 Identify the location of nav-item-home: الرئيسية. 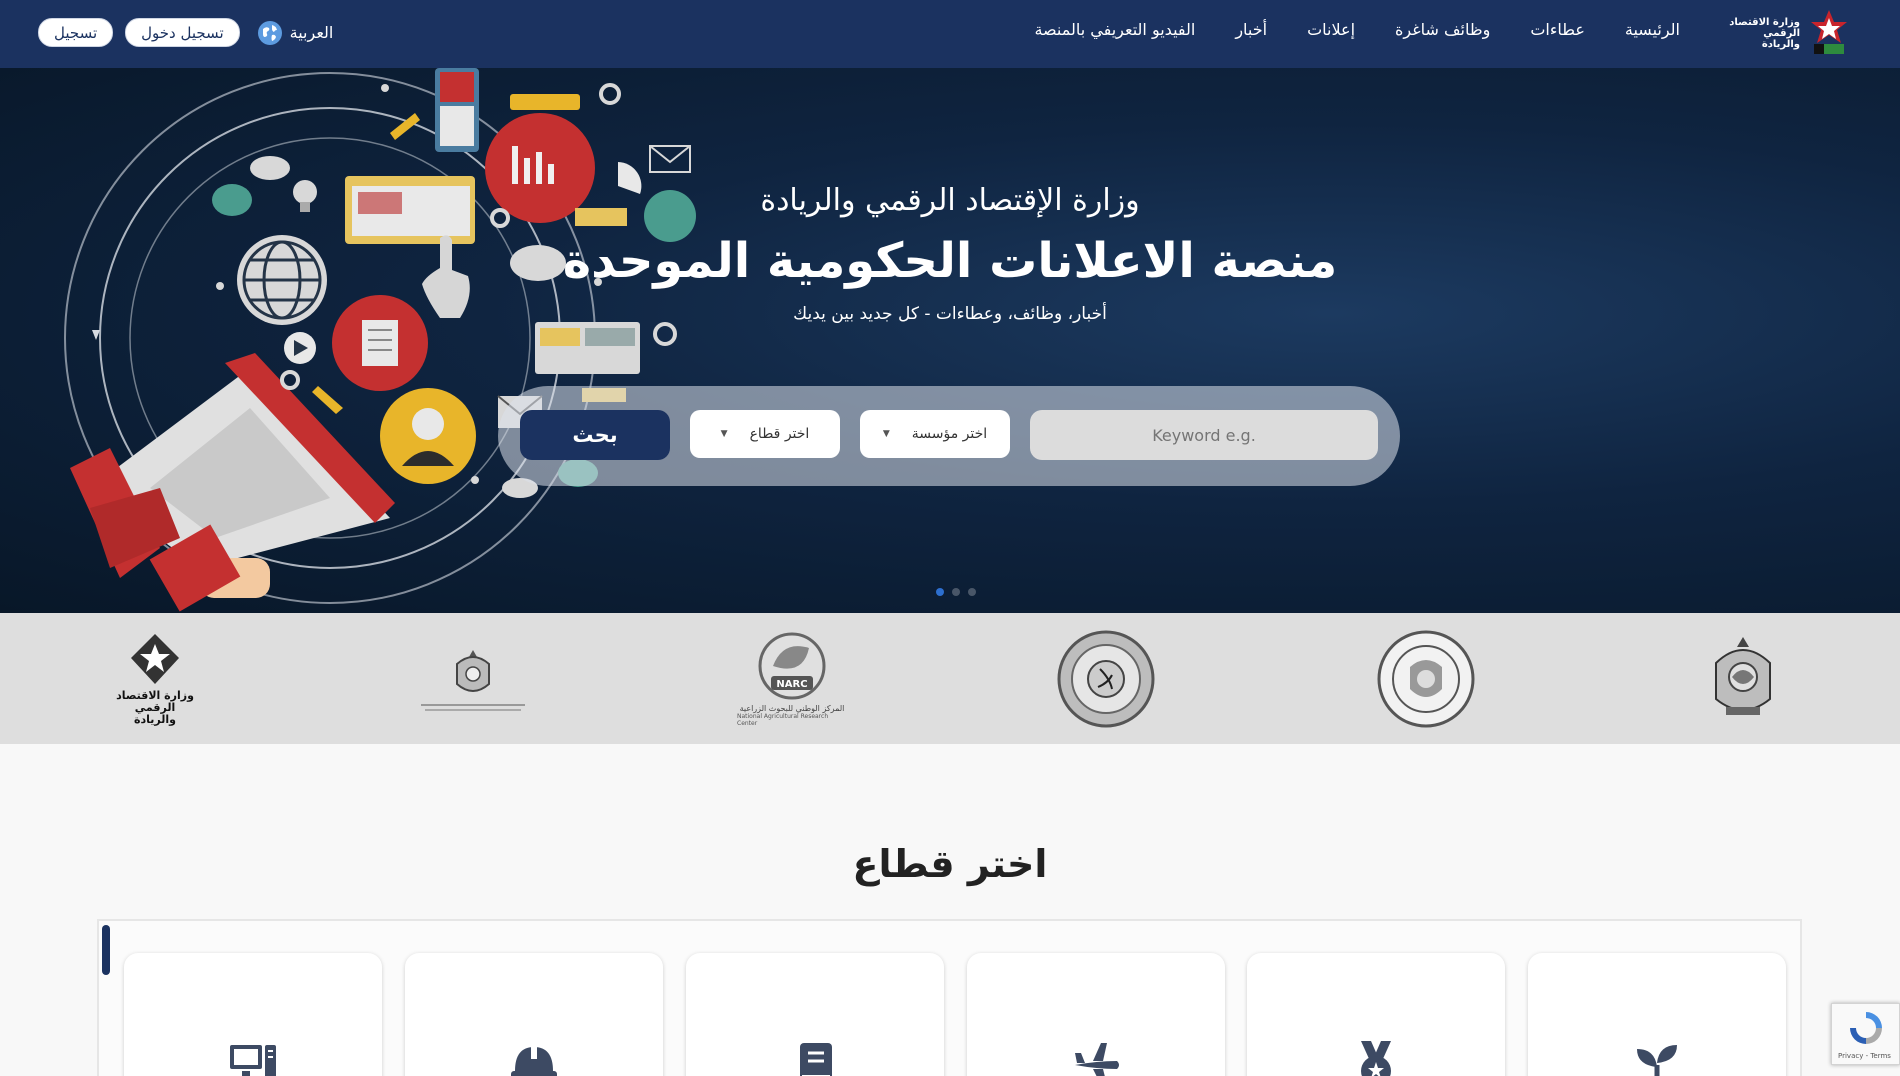
(1652, 29).